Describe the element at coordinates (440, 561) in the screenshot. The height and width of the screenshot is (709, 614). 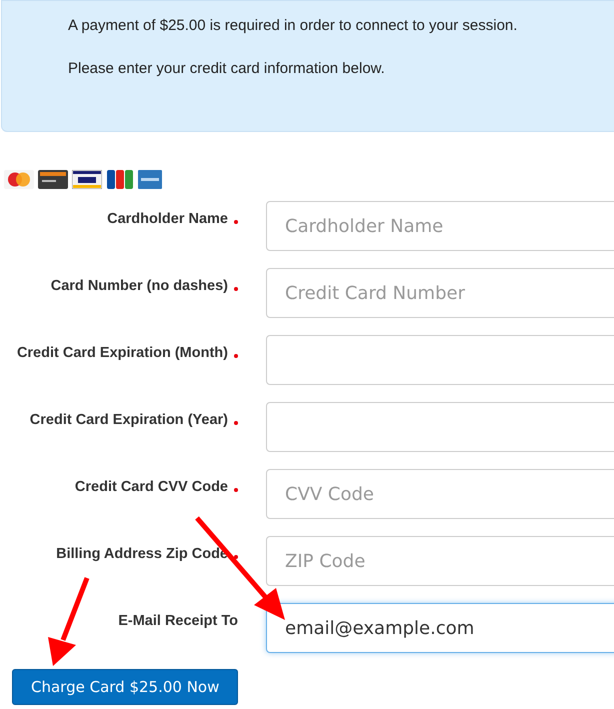
I see `input-field: ZIP Code` at that location.